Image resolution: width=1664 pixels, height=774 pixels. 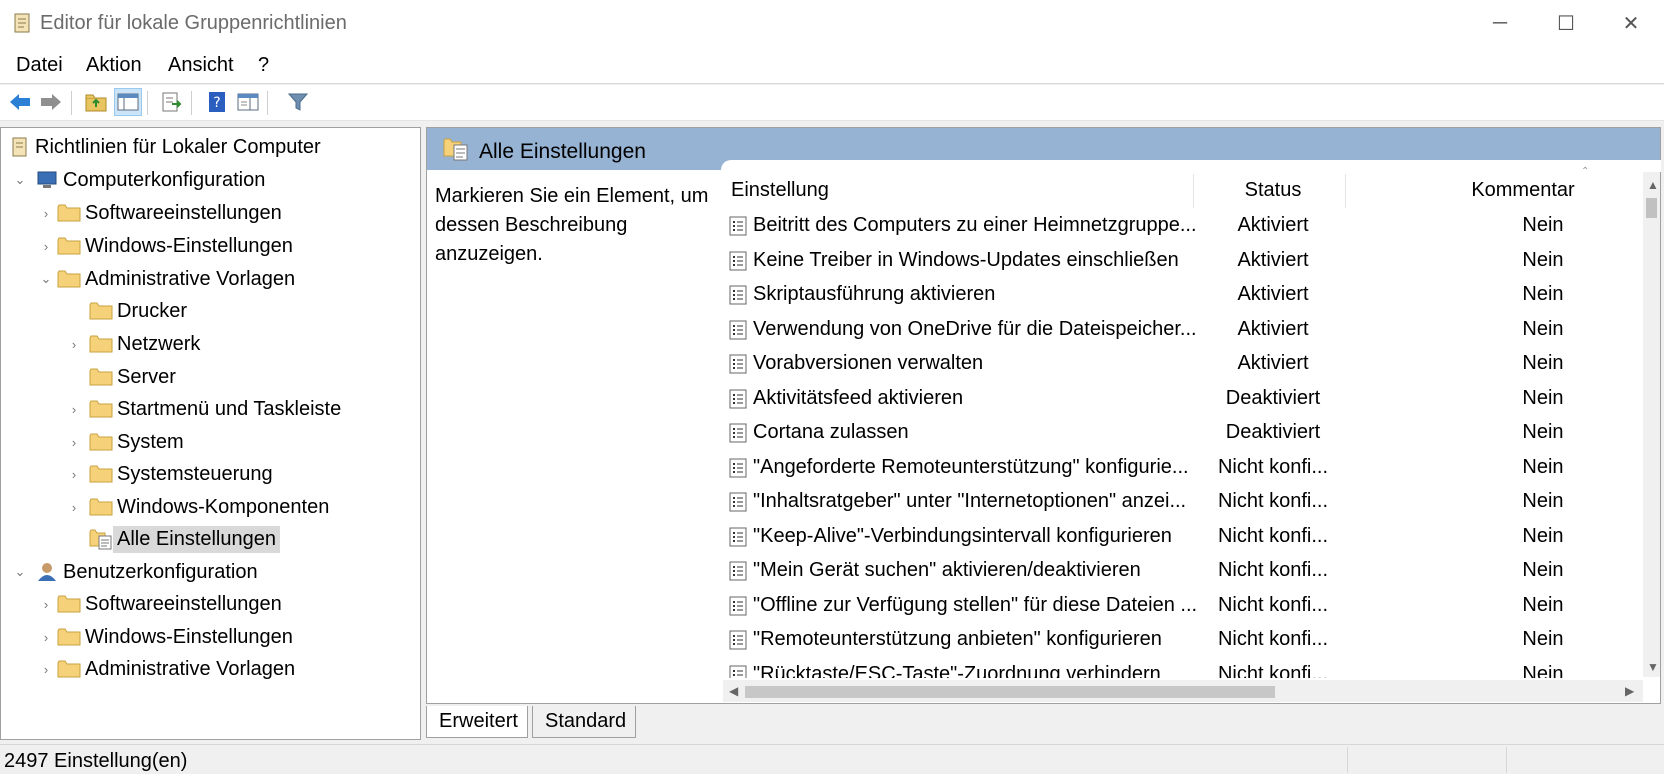 I want to click on tree-item-drucker: Drucker, so click(x=140, y=311).